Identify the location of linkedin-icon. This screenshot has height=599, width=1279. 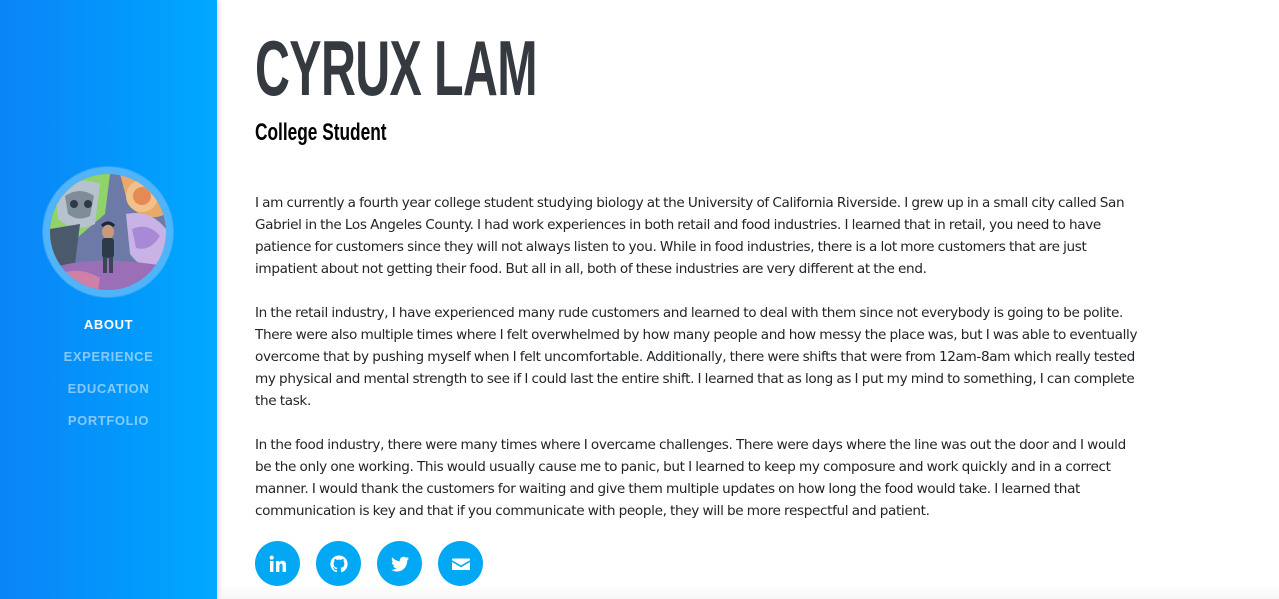
(277, 563).